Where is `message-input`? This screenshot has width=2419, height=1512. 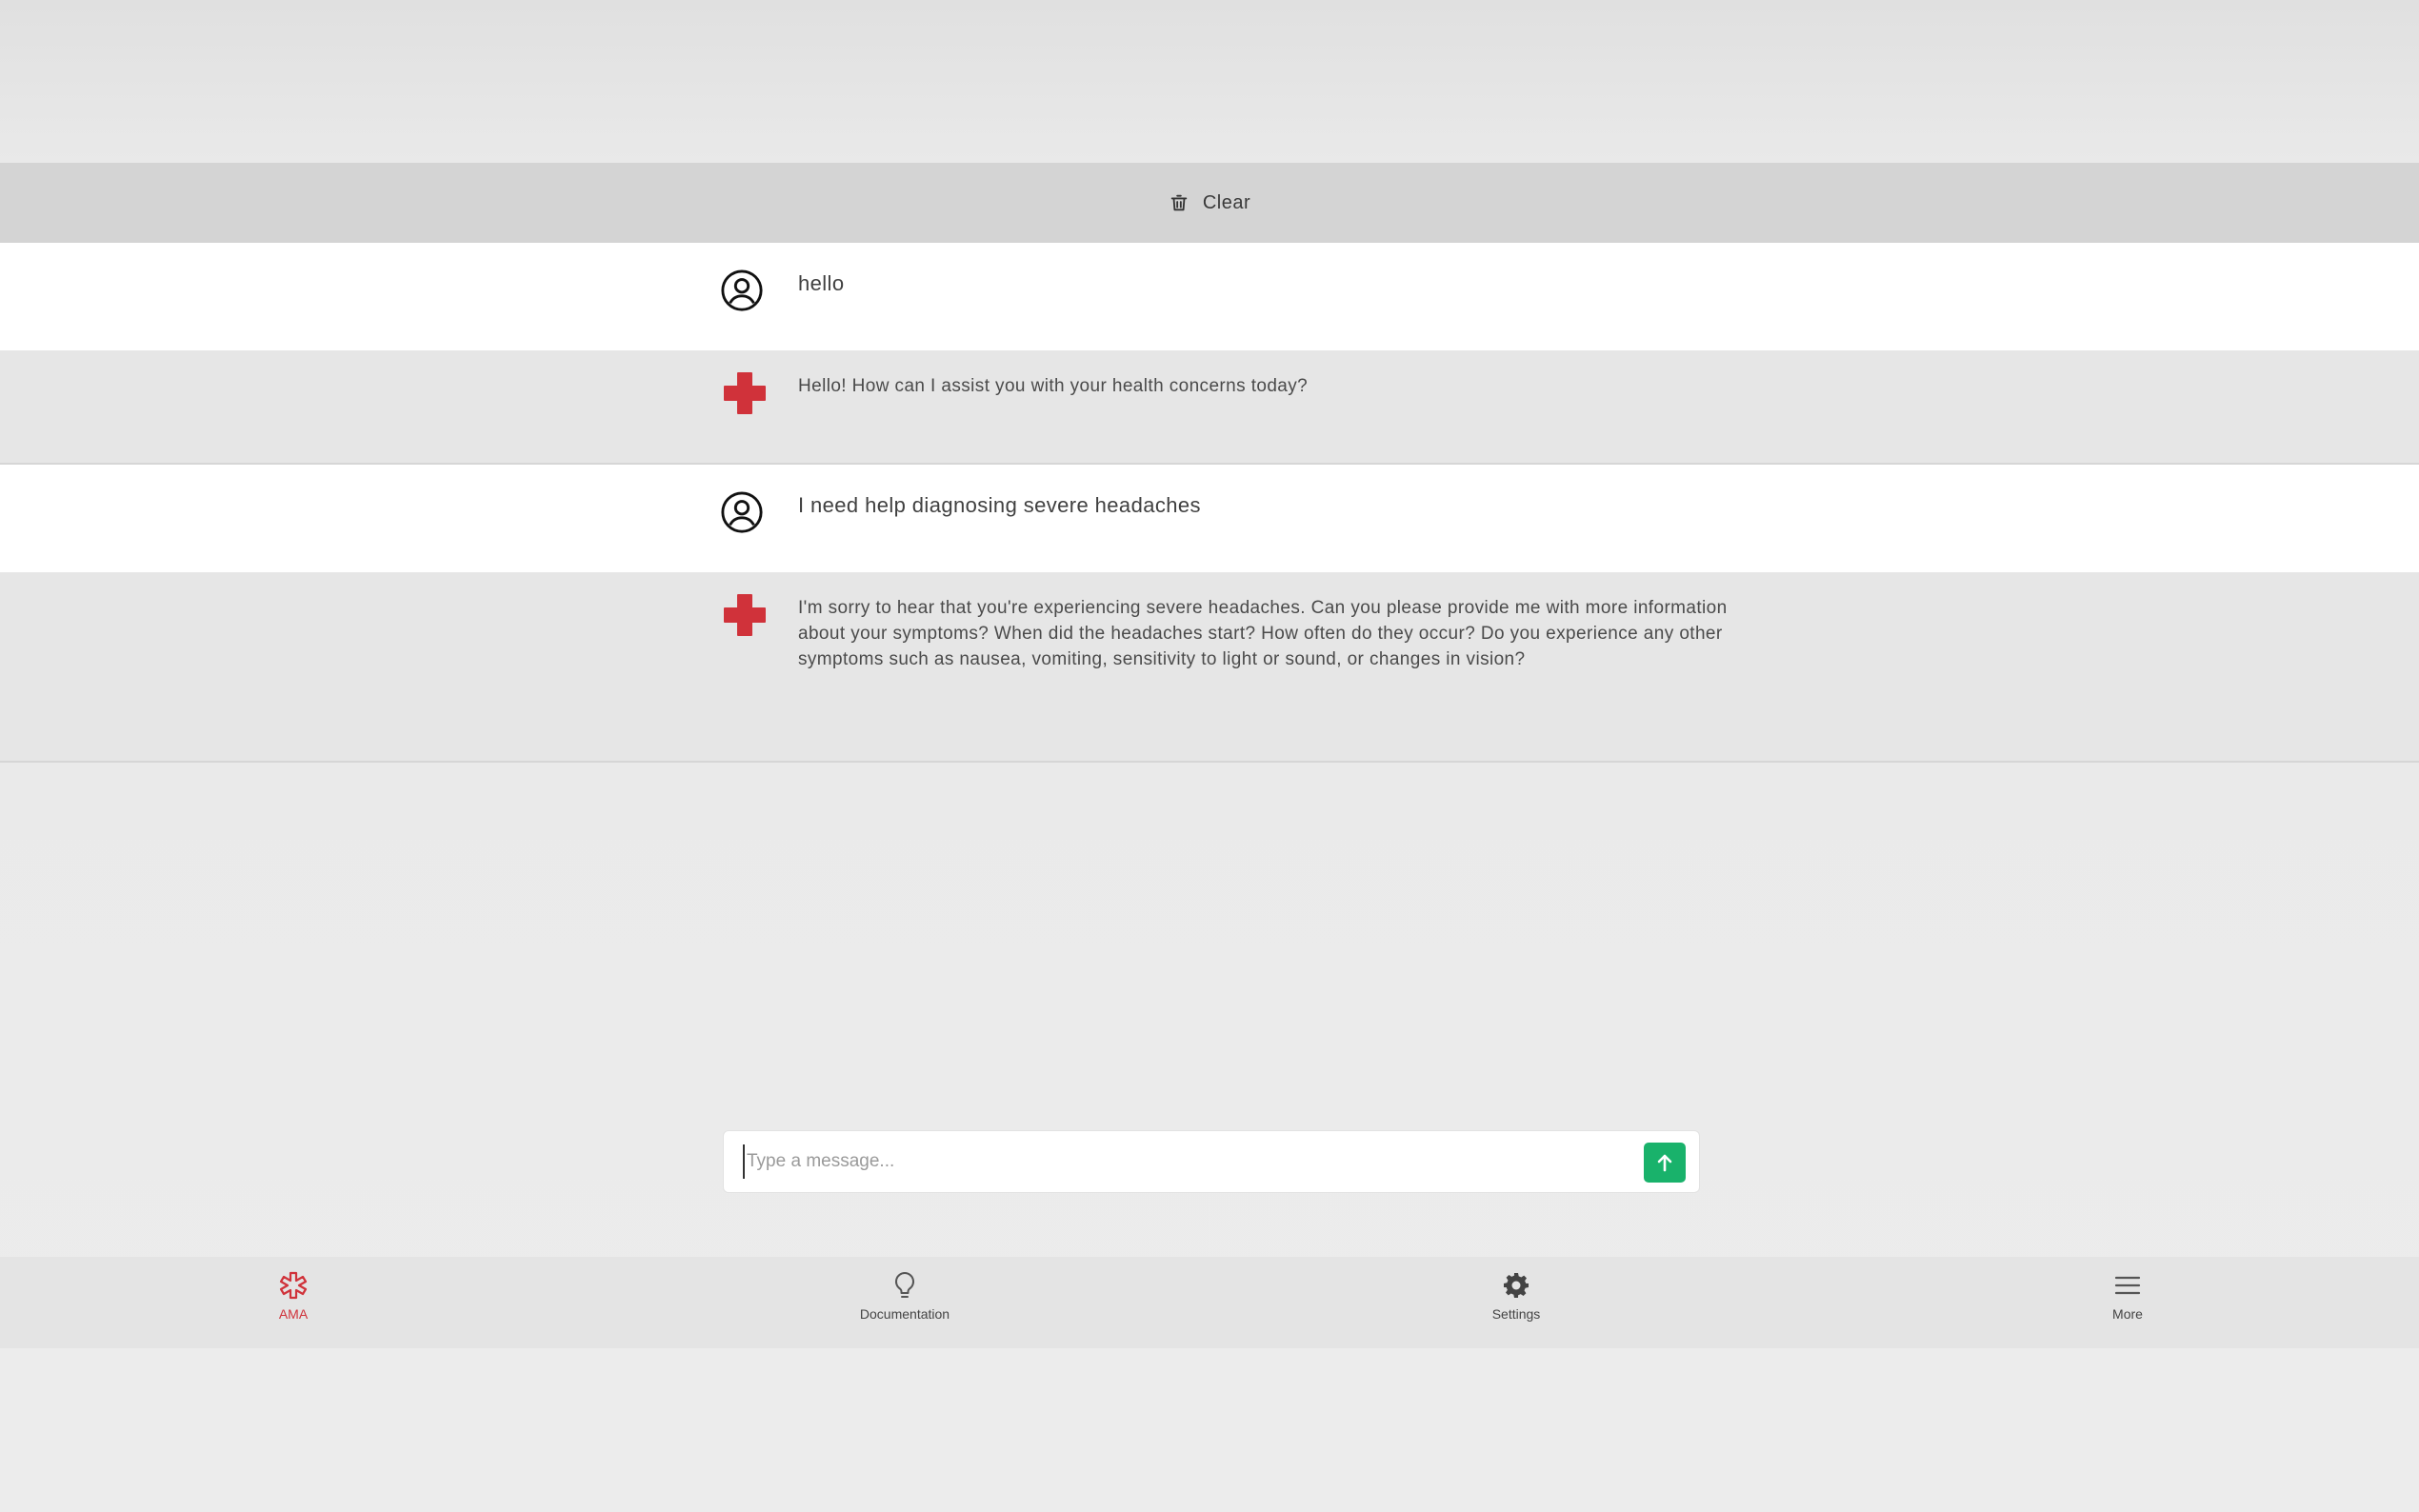 message-input is located at coordinates (1171, 1161).